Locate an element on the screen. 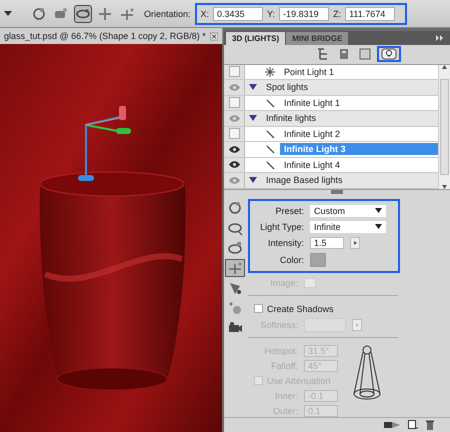  intensity-field: 1.5 is located at coordinates (327, 242).